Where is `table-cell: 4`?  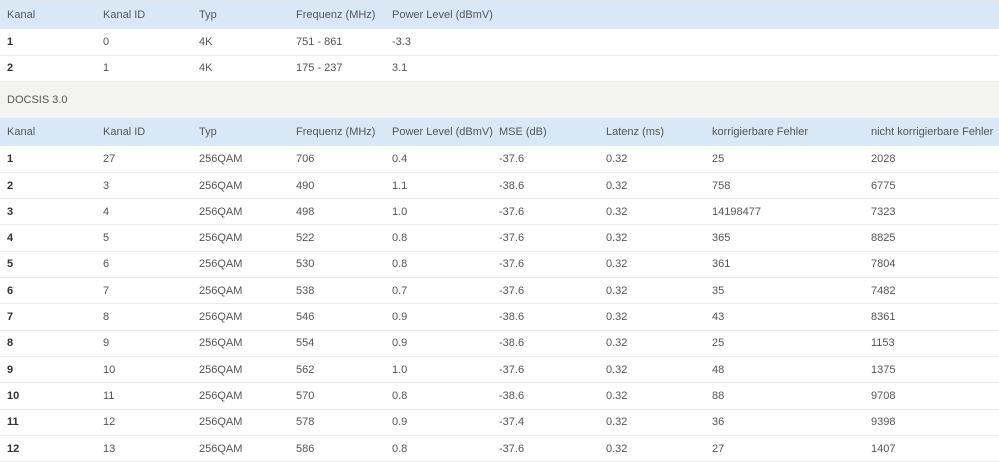 table-cell: 4 is located at coordinates (106, 211).